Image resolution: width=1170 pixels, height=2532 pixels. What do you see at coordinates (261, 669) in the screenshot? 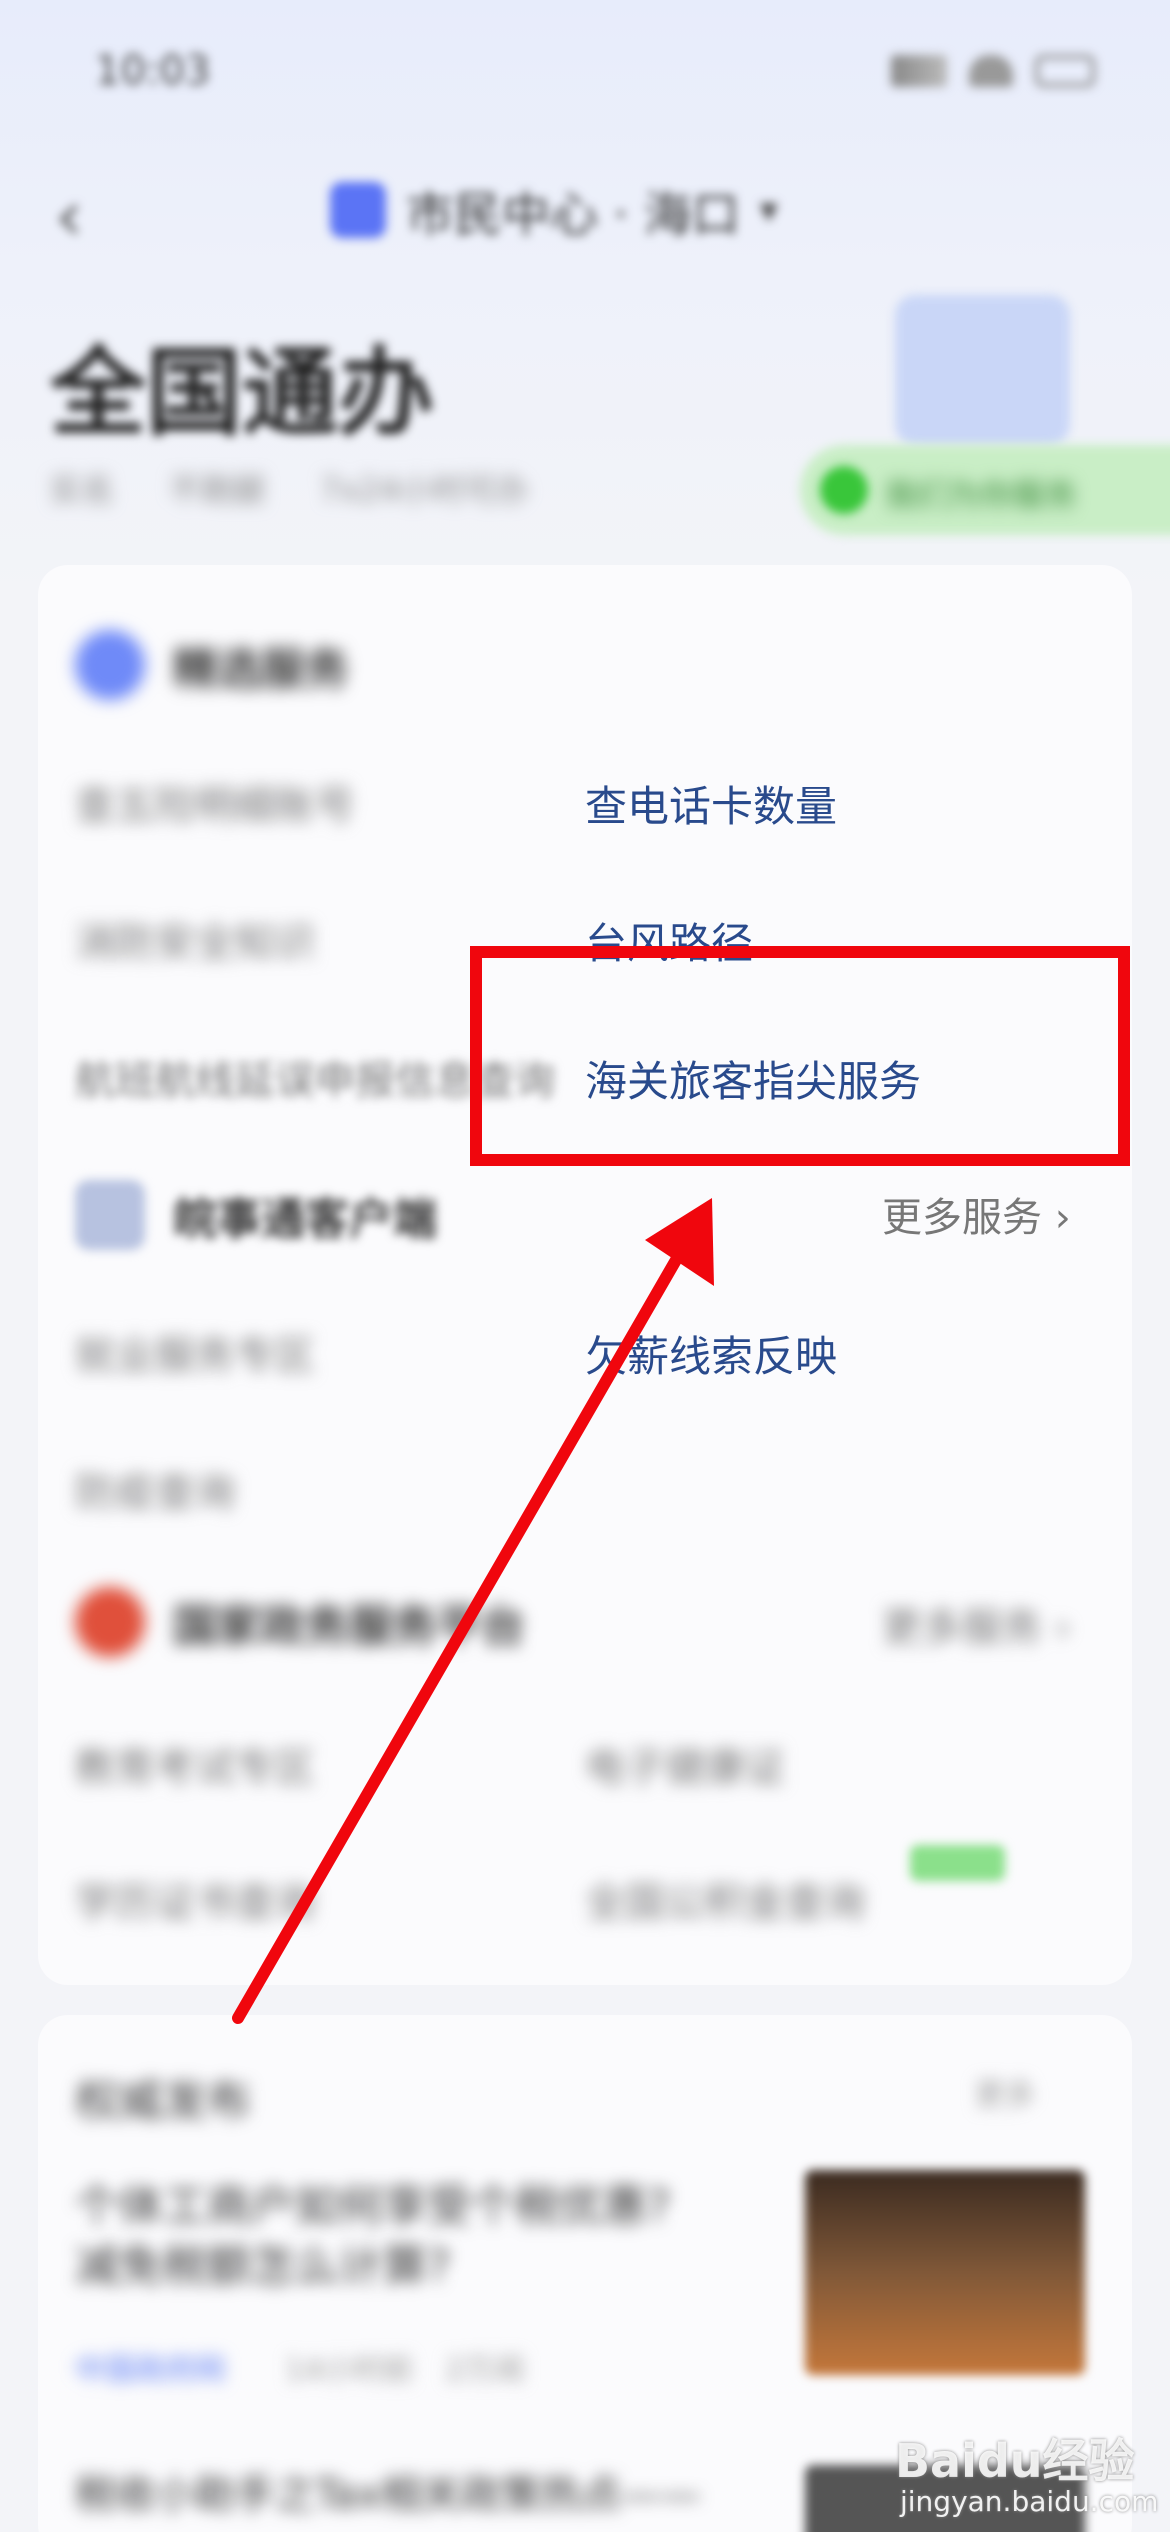
I see `section-title: 精选服务` at bounding box center [261, 669].